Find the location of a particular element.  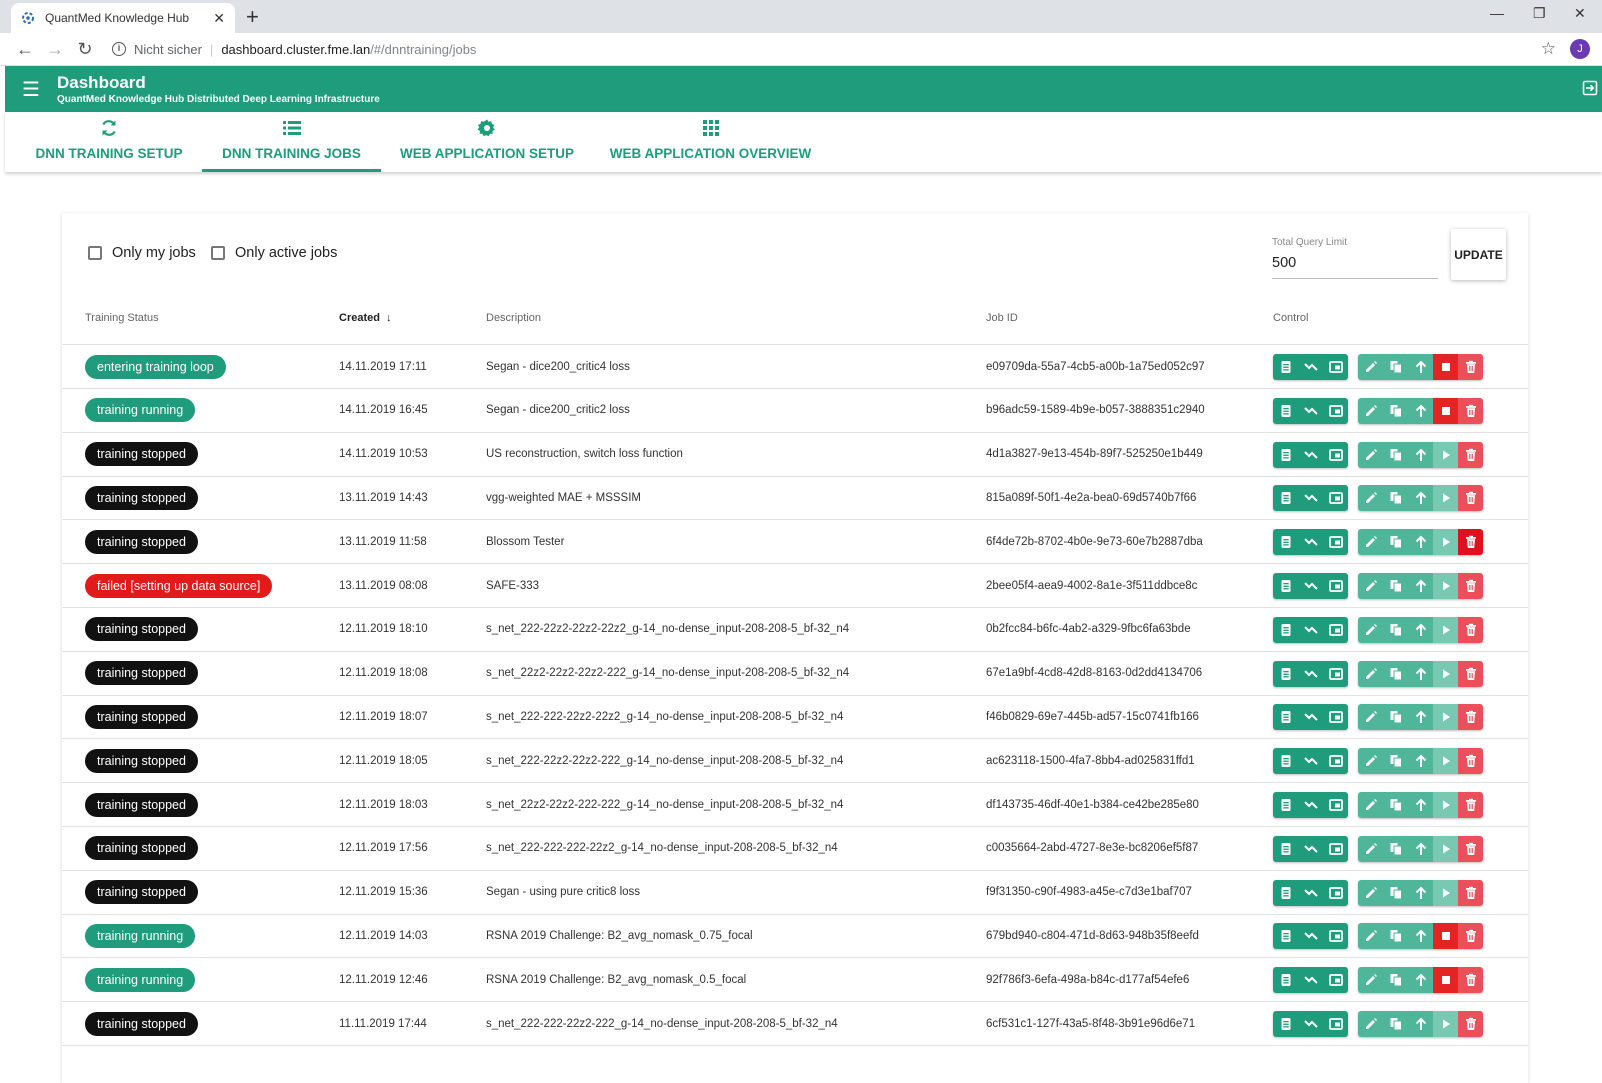

browser-tab: QuantMed Knowledge Hub ✕ is located at coordinates (123, 18).